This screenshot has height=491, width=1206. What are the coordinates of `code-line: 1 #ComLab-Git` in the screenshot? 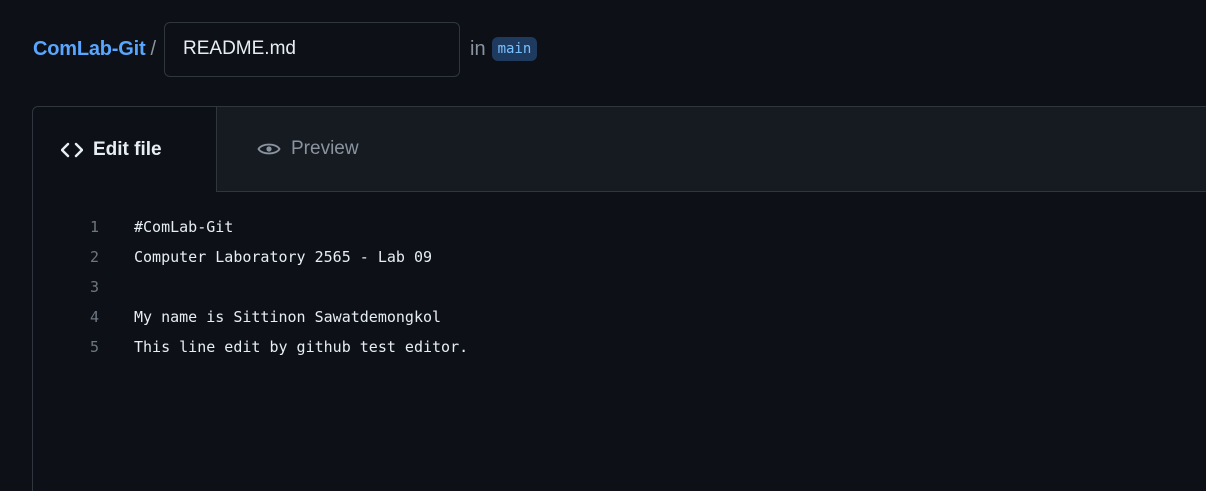 It's located at (133, 227).